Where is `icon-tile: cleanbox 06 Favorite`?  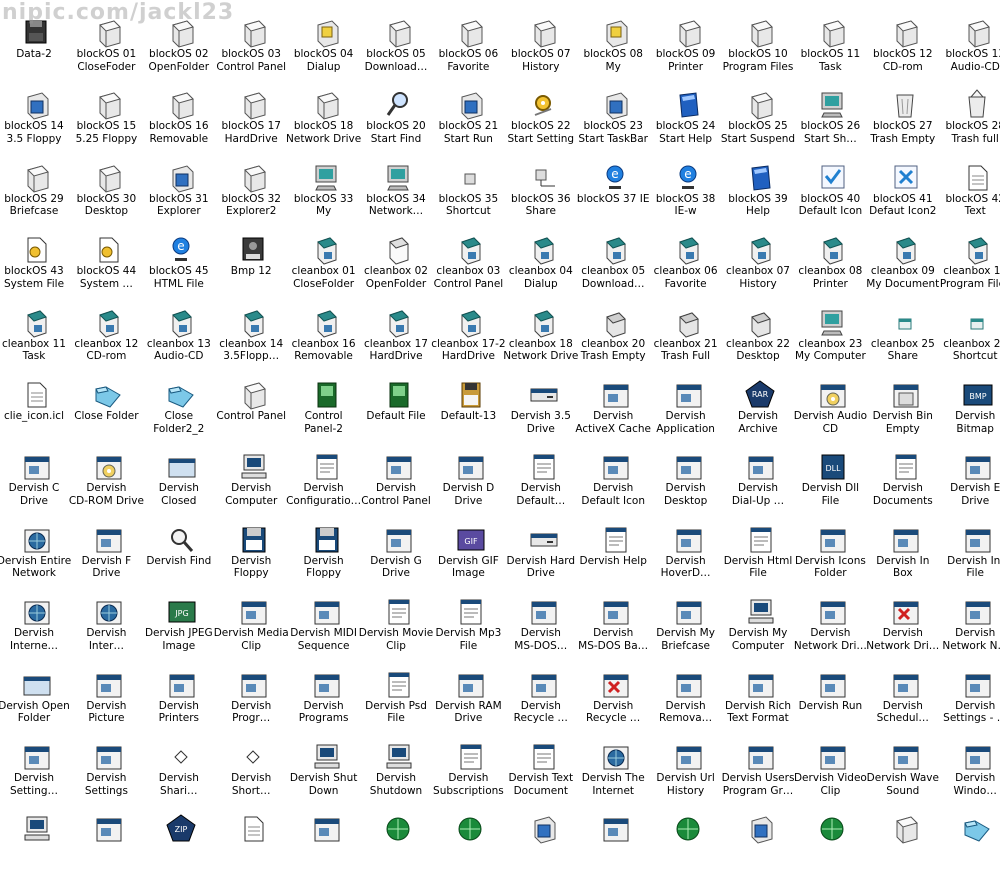
icon-tile: cleanbox 06 Favorite is located at coordinates (686, 265).